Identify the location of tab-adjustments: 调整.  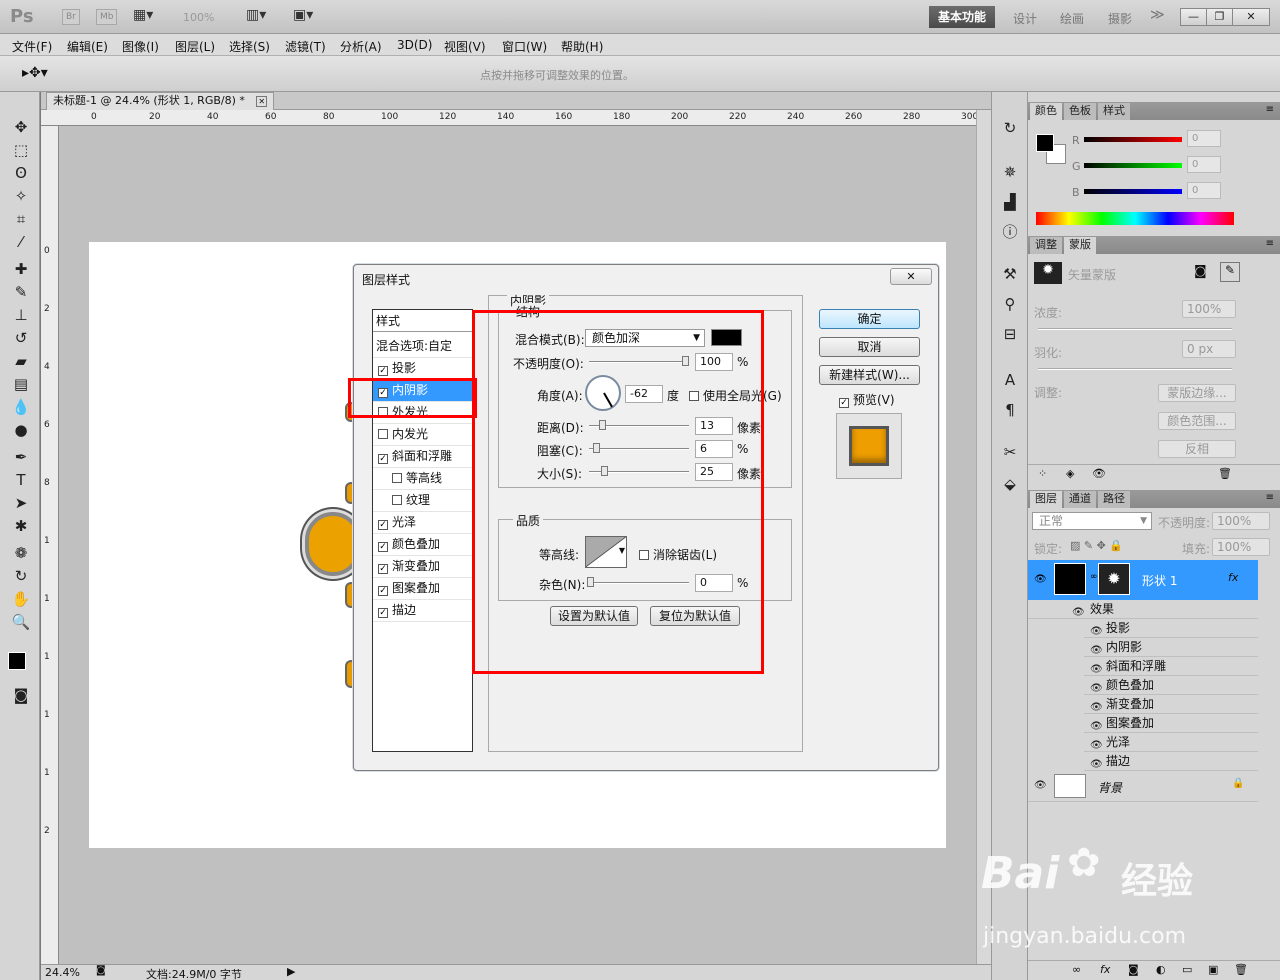
(1046, 245).